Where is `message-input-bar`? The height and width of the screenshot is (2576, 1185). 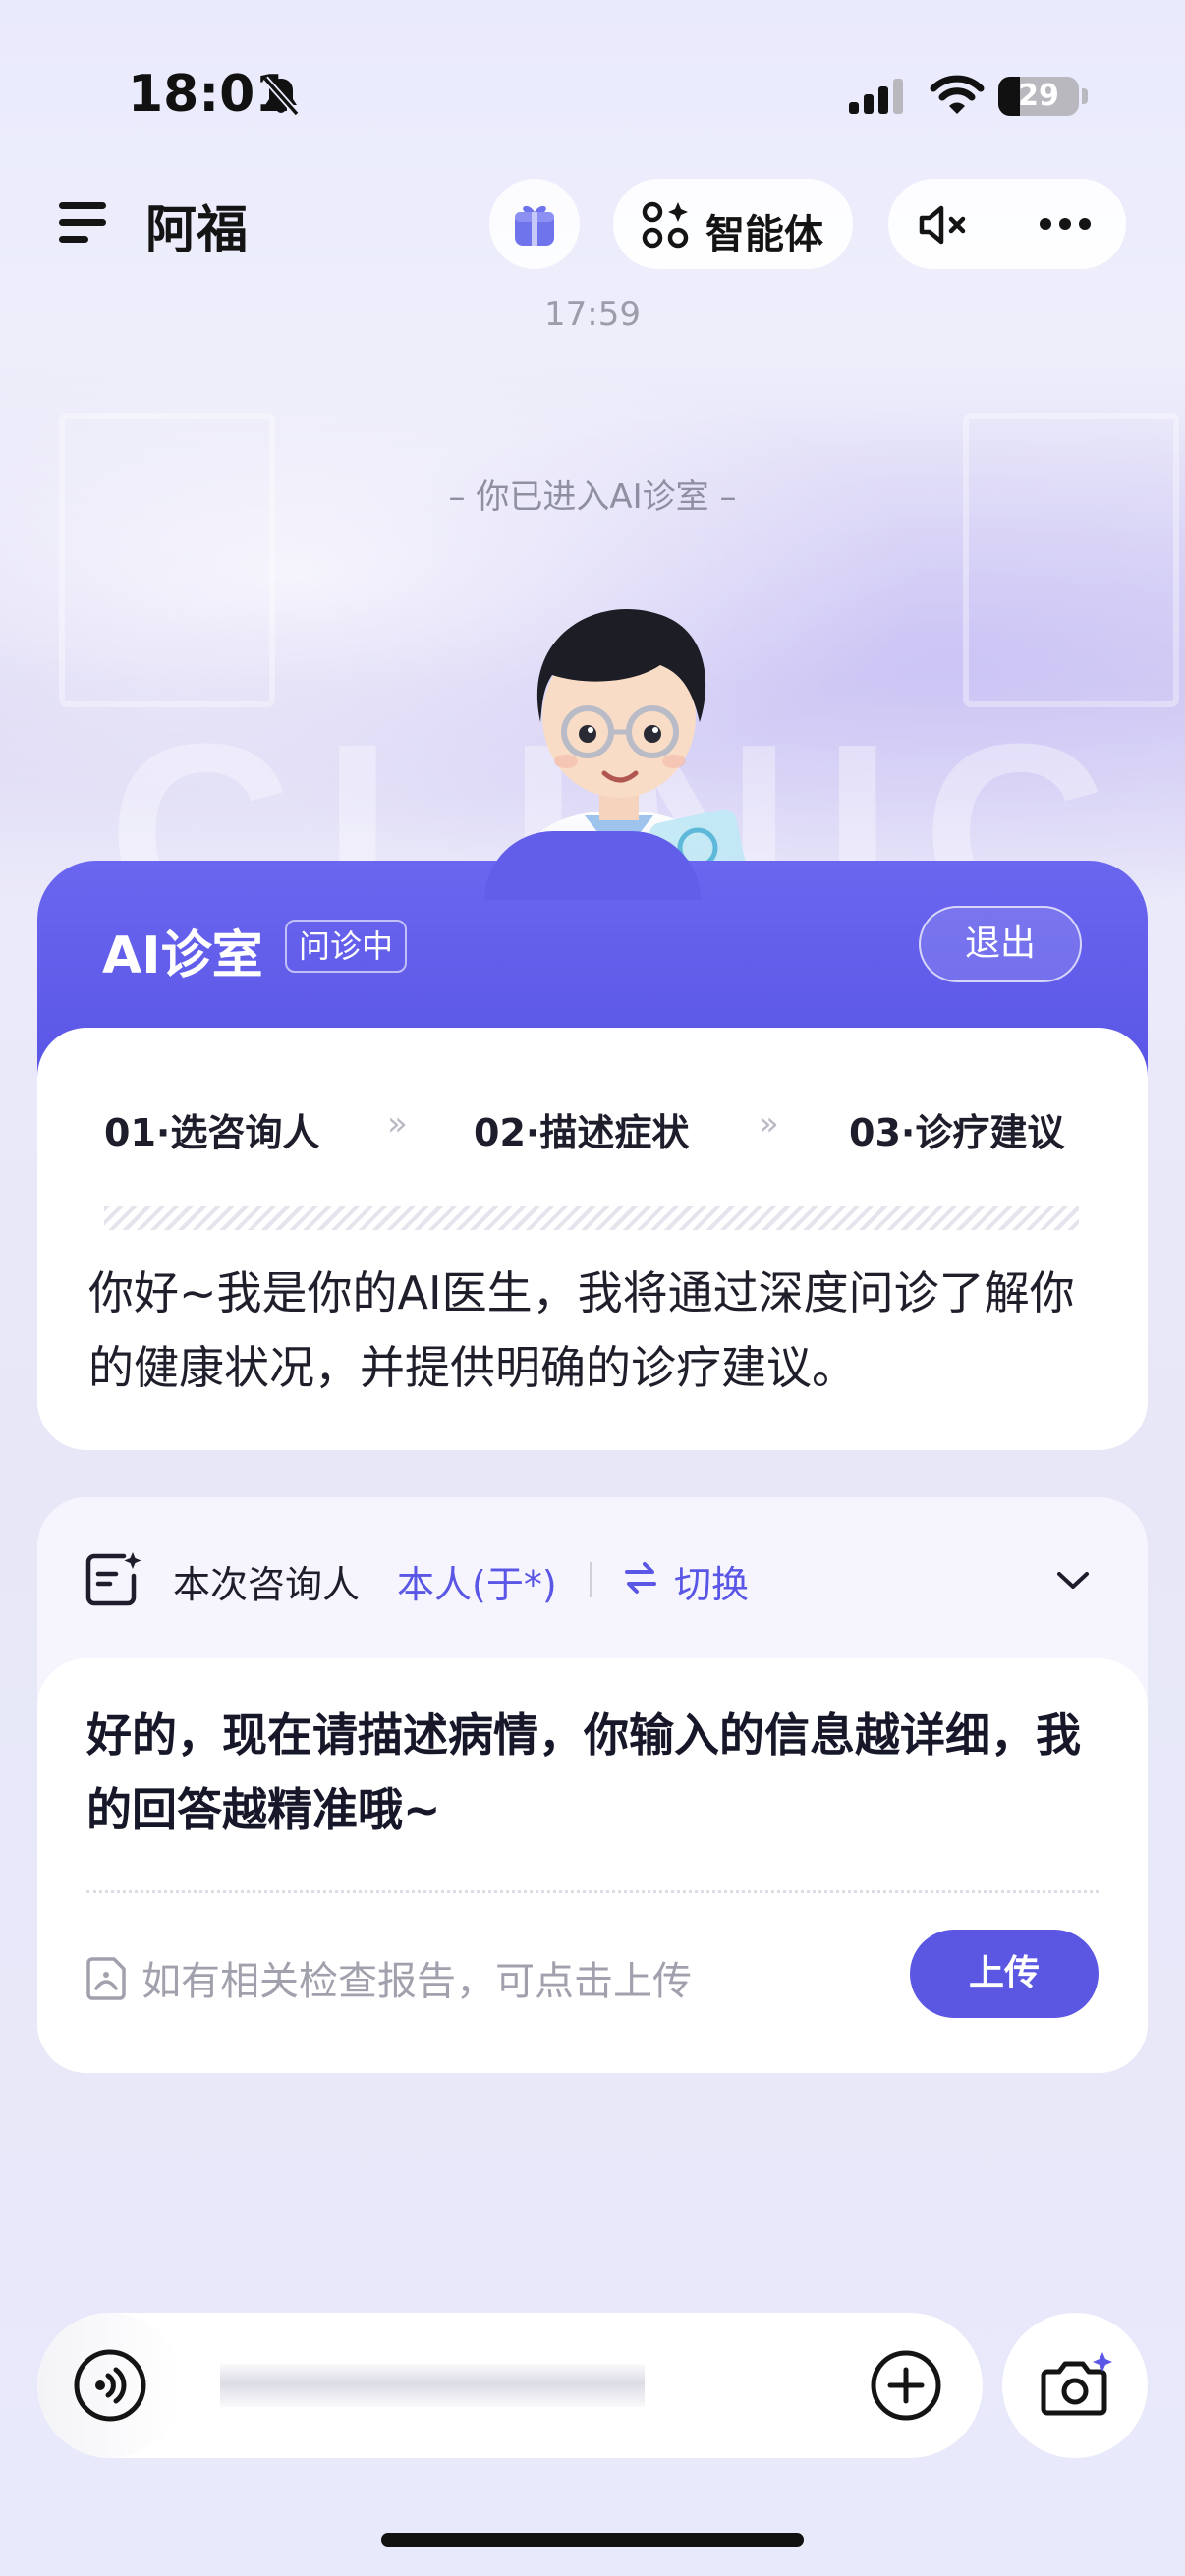 message-input-bar is located at coordinates (510, 2385).